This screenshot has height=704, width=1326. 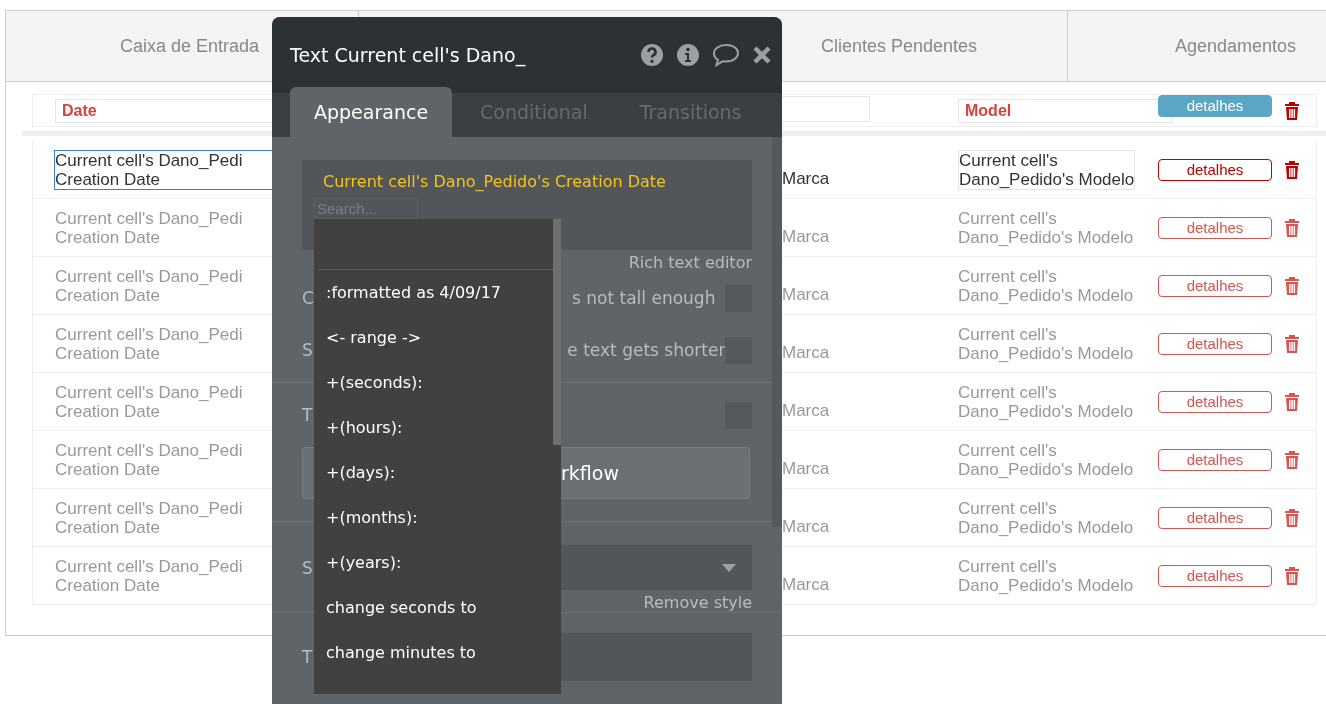 What do you see at coordinates (1065, 110) in the screenshot?
I see `model-header: Model` at bounding box center [1065, 110].